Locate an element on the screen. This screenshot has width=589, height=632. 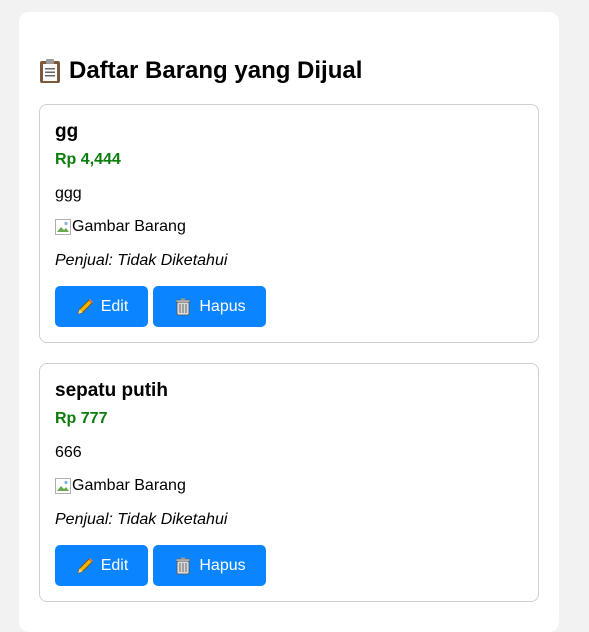
item-price: Rp 4,444 is located at coordinates (88, 159).